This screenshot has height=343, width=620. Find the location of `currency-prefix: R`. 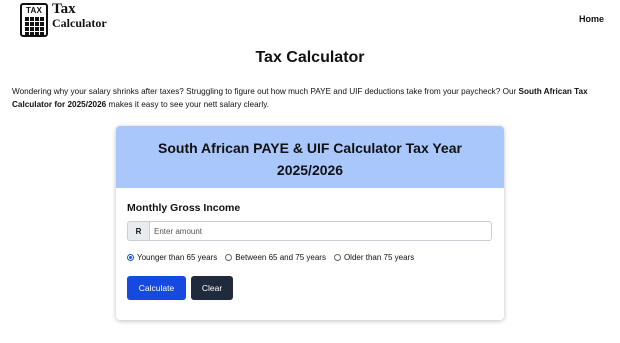

currency-prefix: R is located at coordinates (138, 231).